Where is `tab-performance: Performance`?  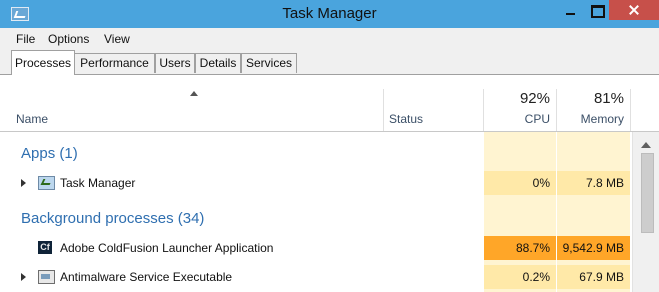
tab-performance: Performance is located at coordinates (114, 63).